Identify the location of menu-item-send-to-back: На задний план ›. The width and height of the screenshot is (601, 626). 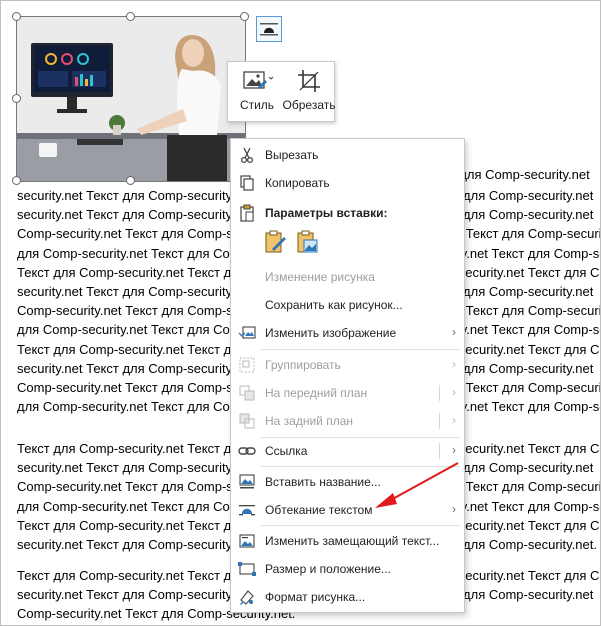
(347, 421).